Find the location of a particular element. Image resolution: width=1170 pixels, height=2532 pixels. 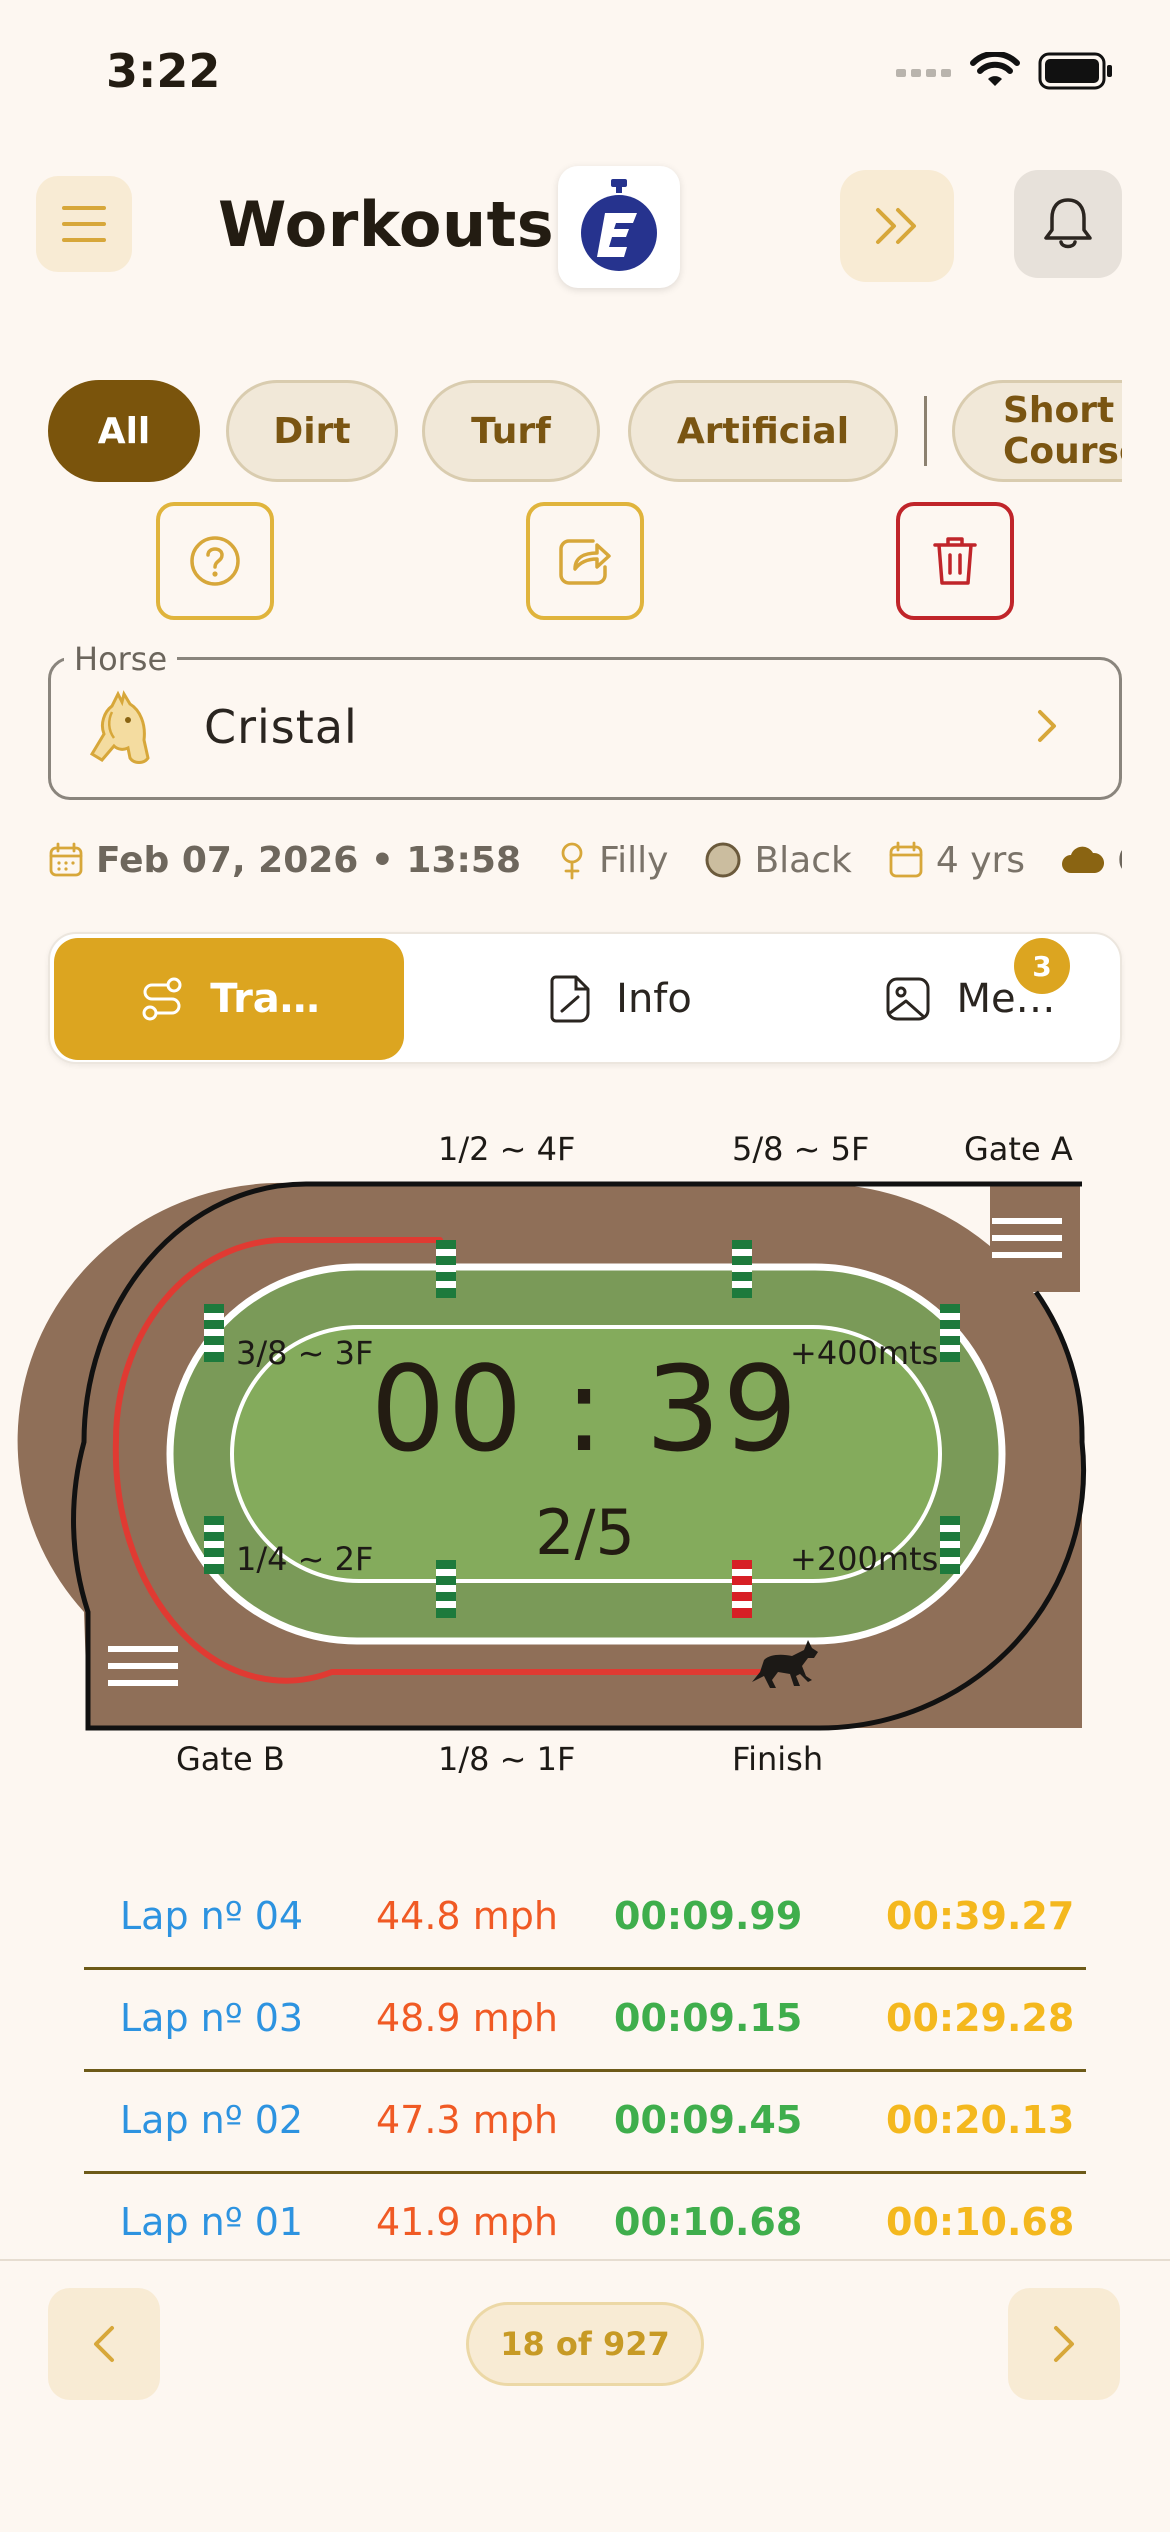

cloud-icon is located at coordinates (1083, 859).